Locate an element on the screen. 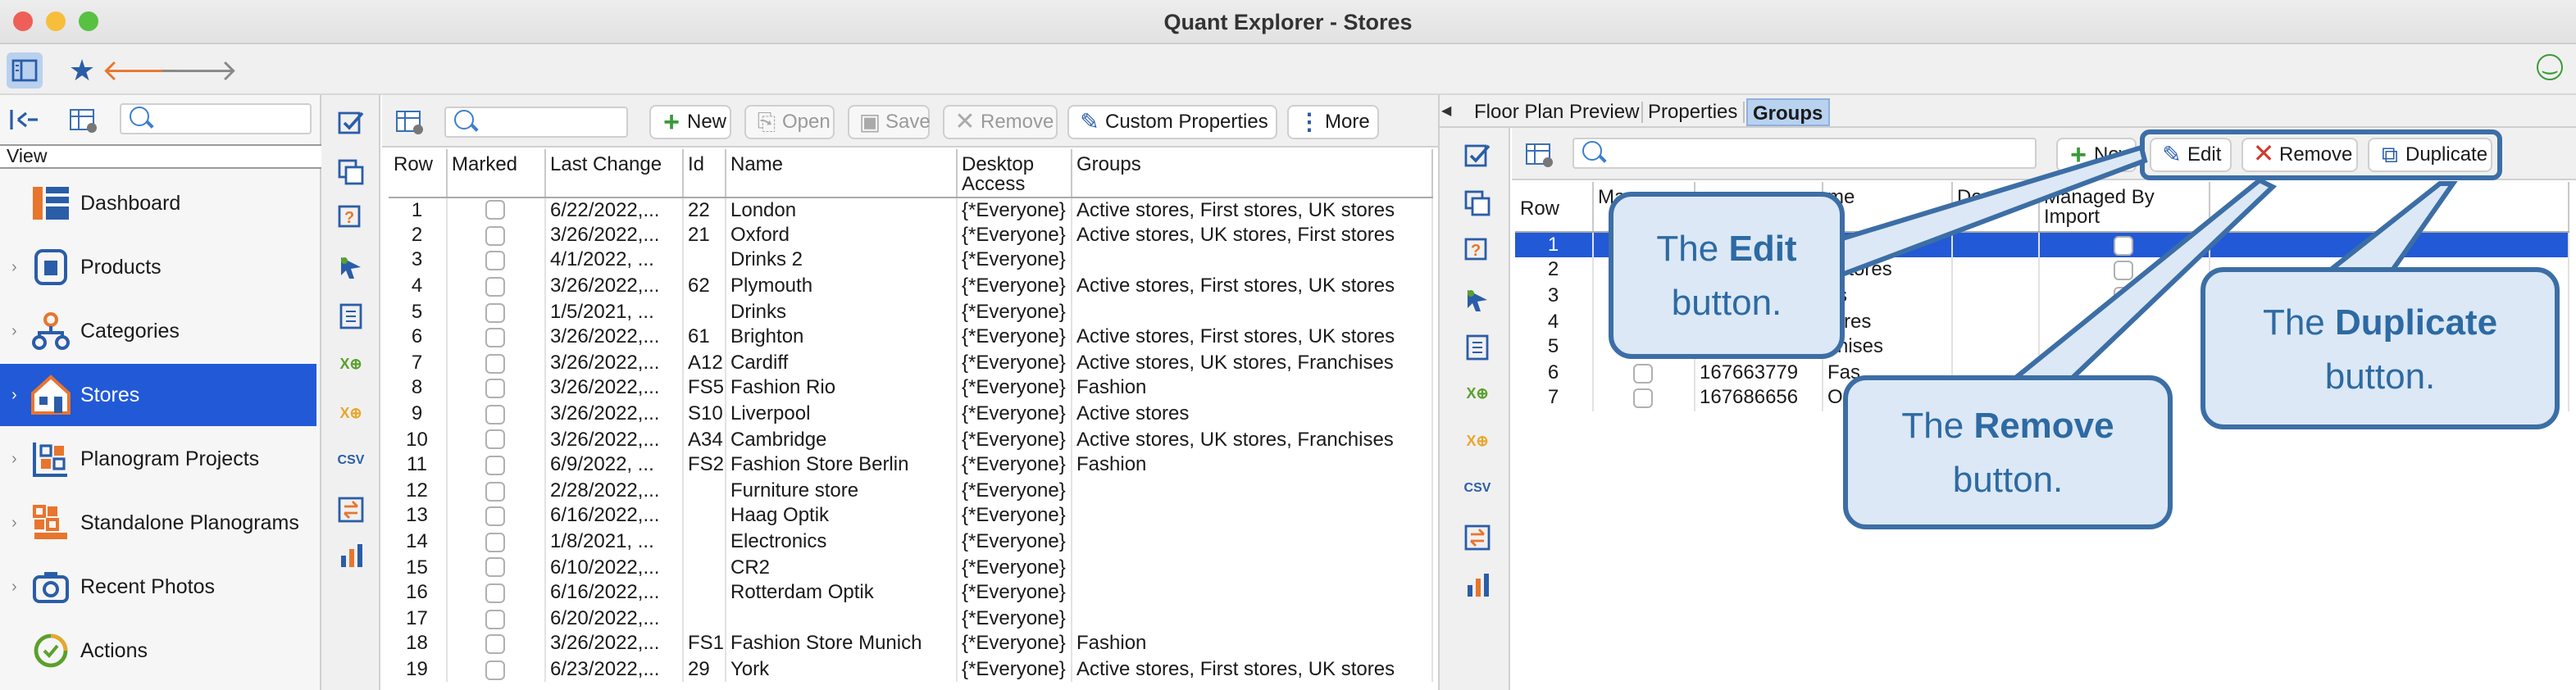 The height and width of the screenshot is (690, 2576). column-header-desktop-access: Desktop Access is located at coordinates (1014, 173).